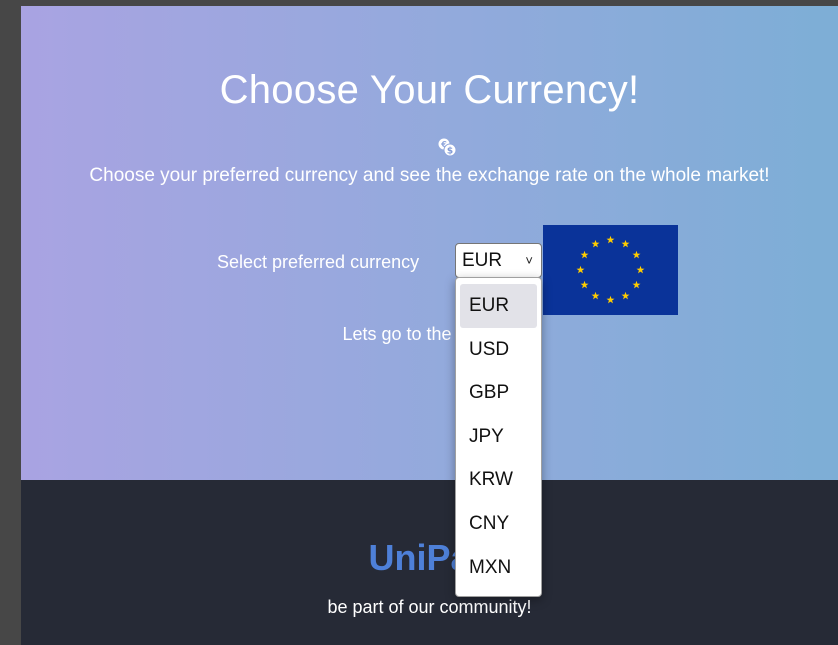  I want to click on currency-select-value: EUR, so click(482, 260).